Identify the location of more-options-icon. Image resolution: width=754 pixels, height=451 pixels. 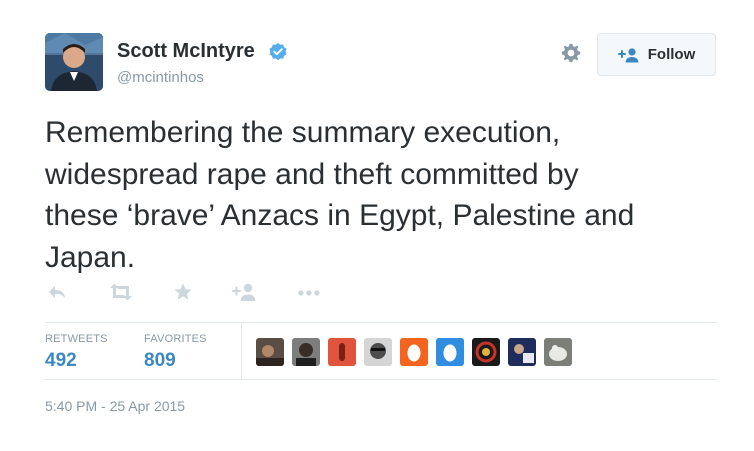
(309, 293).